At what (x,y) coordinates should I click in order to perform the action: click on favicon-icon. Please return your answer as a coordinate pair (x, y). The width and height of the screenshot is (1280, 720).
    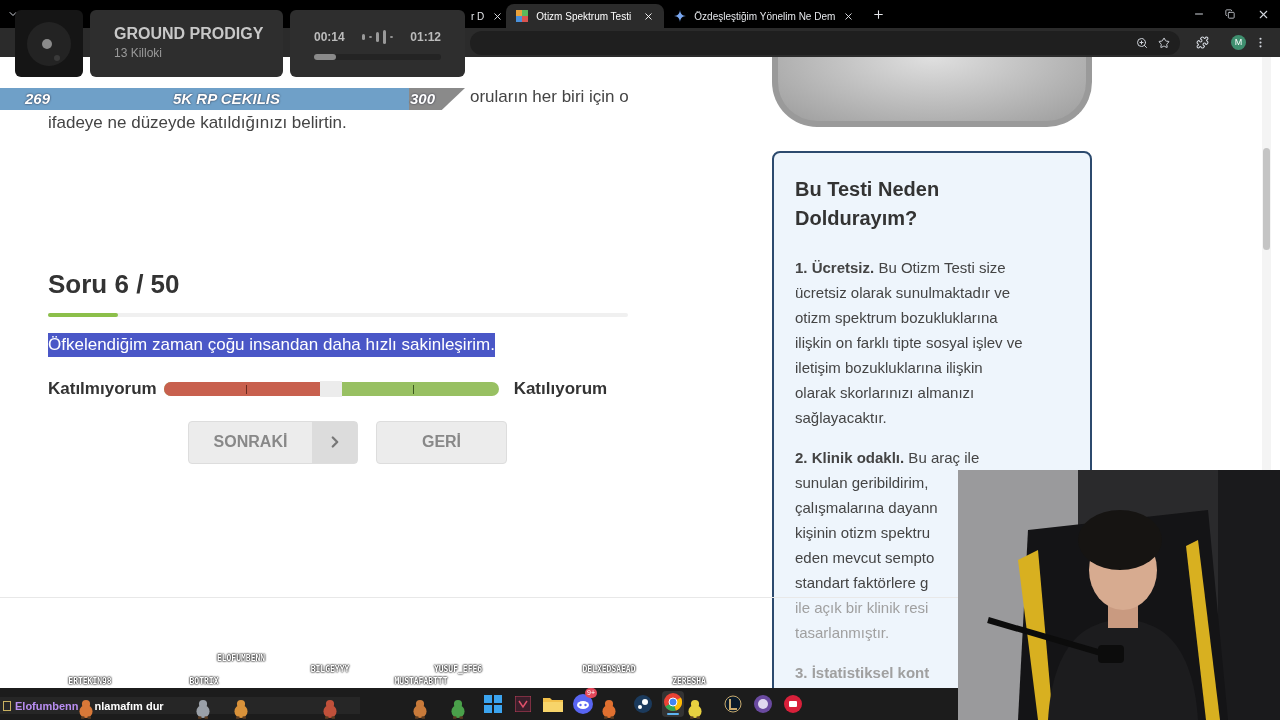
    Looking at the image, I should click on (522, 16).